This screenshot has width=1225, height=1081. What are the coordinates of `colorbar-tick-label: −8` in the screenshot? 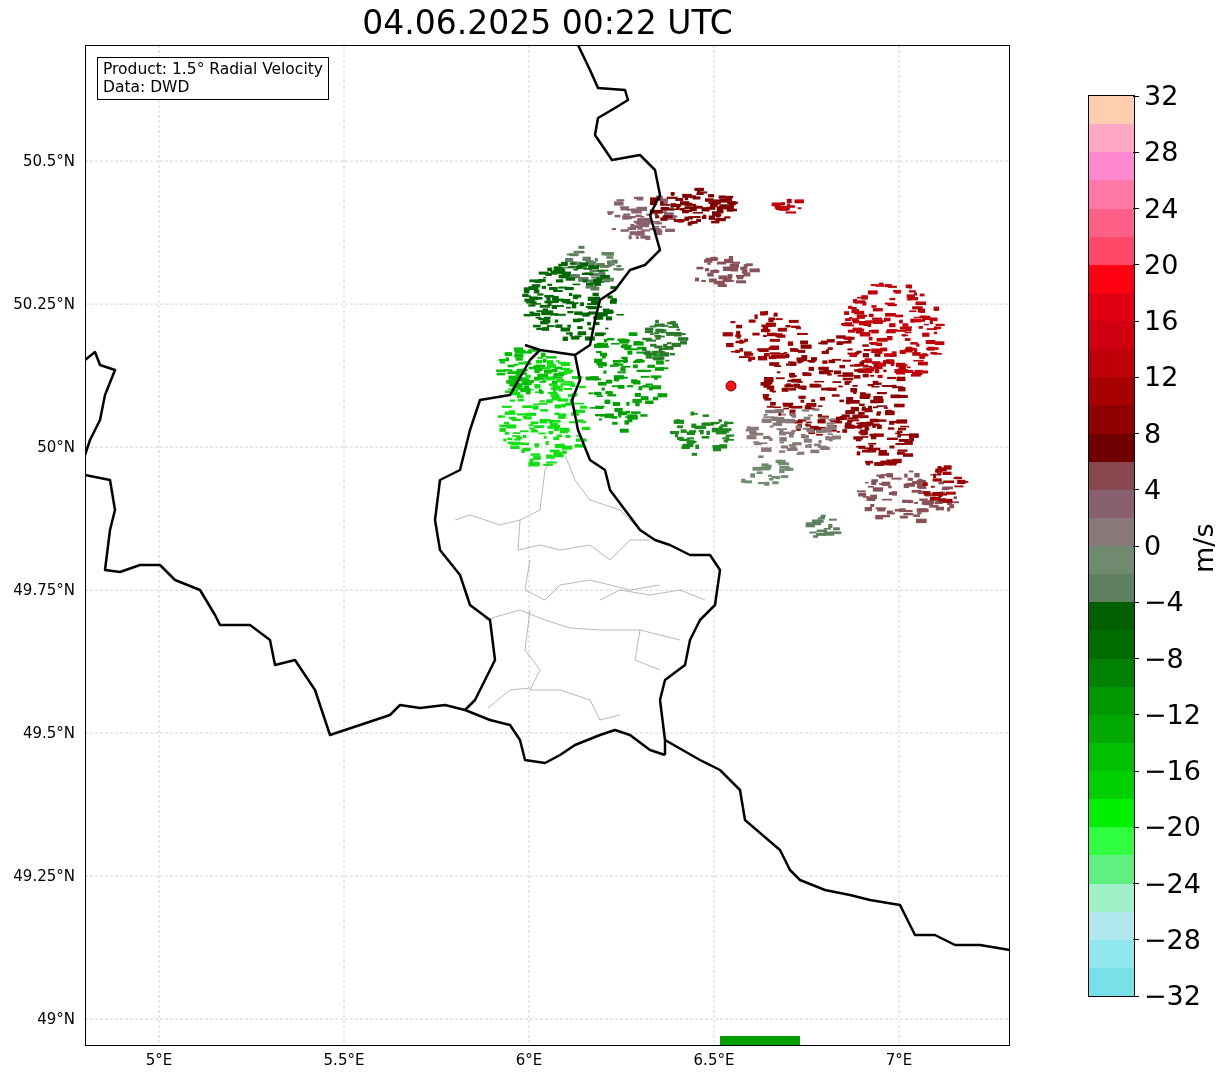 It's located at (1164, 658).